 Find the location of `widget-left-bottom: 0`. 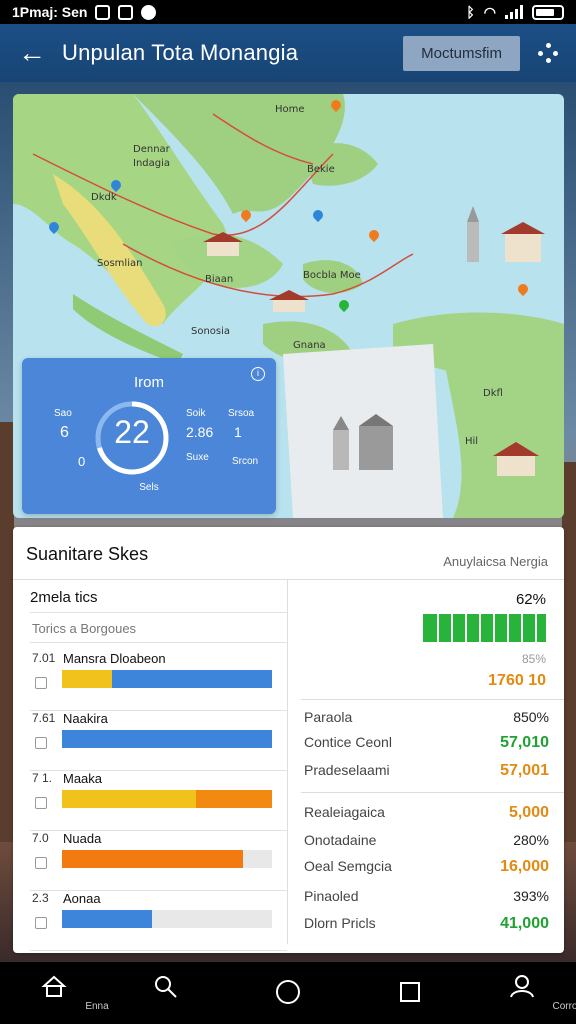

widget-left-bottom: 0 is located at coordinates (82, 461).